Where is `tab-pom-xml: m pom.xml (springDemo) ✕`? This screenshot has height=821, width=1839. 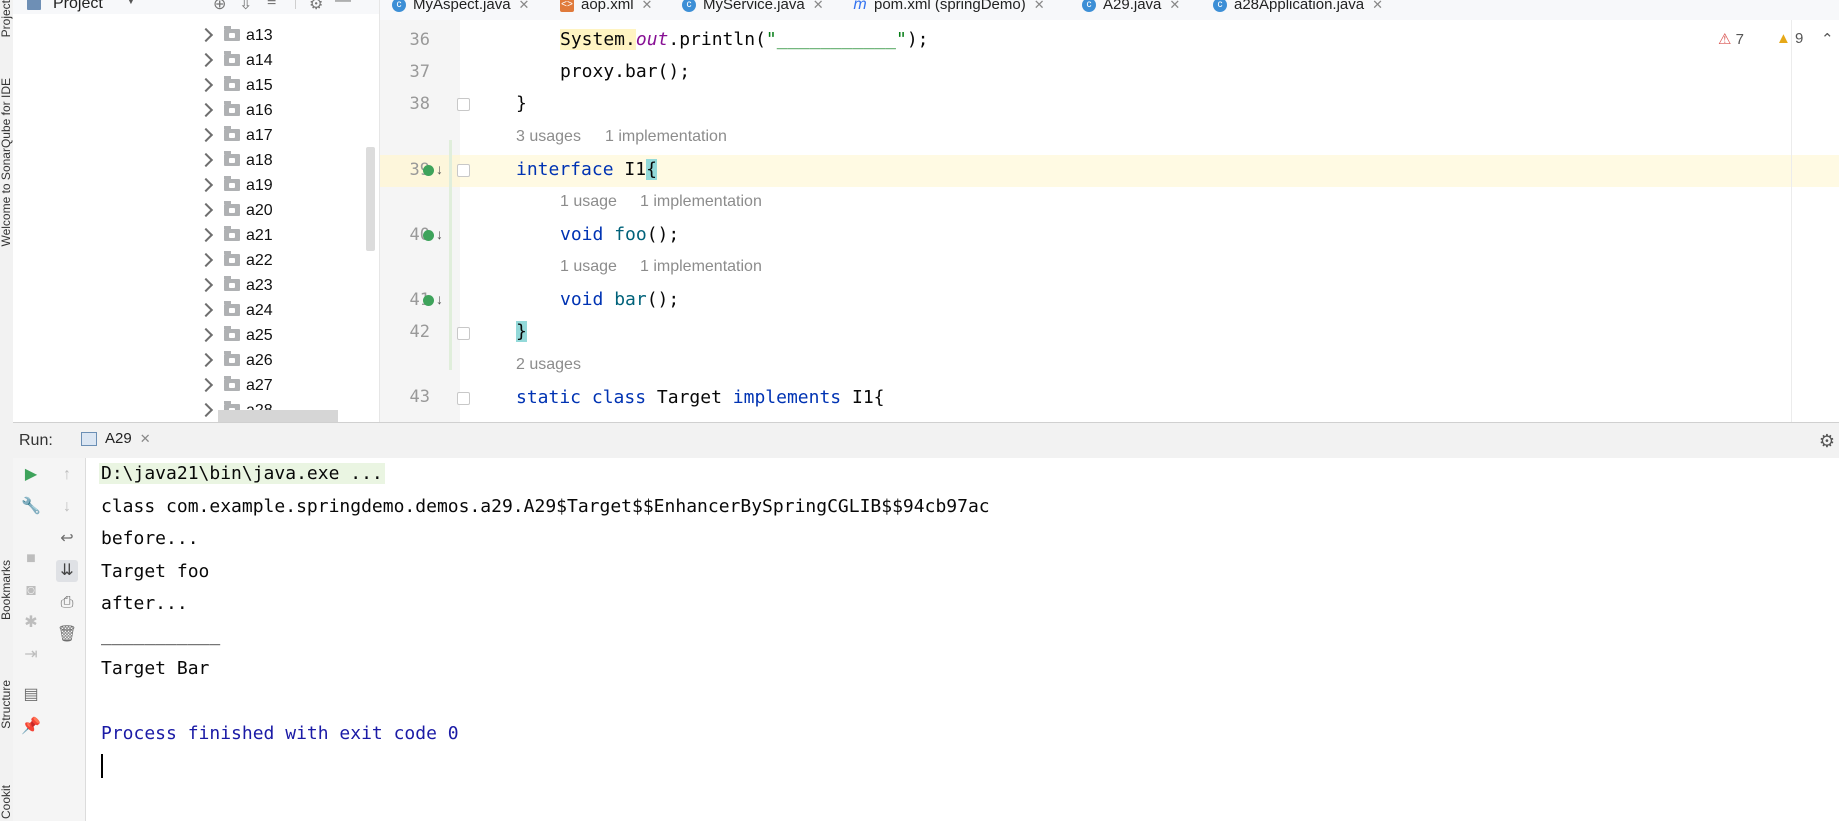 tab-pom-xml: m pom.xml (springDemo) ✕ is located at coordinates (949, 10).